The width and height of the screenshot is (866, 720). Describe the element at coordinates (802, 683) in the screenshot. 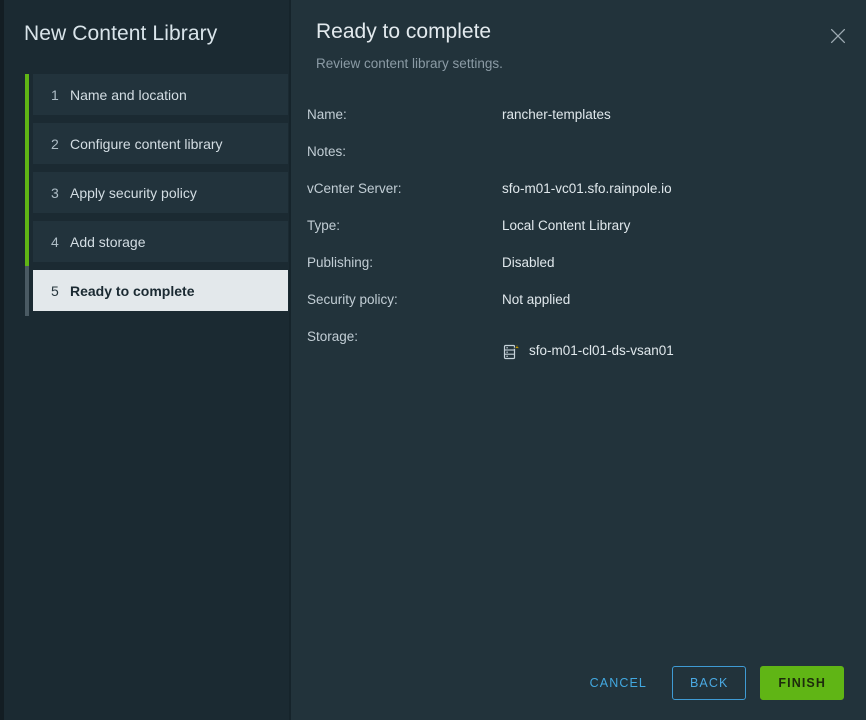

I see `finish-button: FINISH` at that location.